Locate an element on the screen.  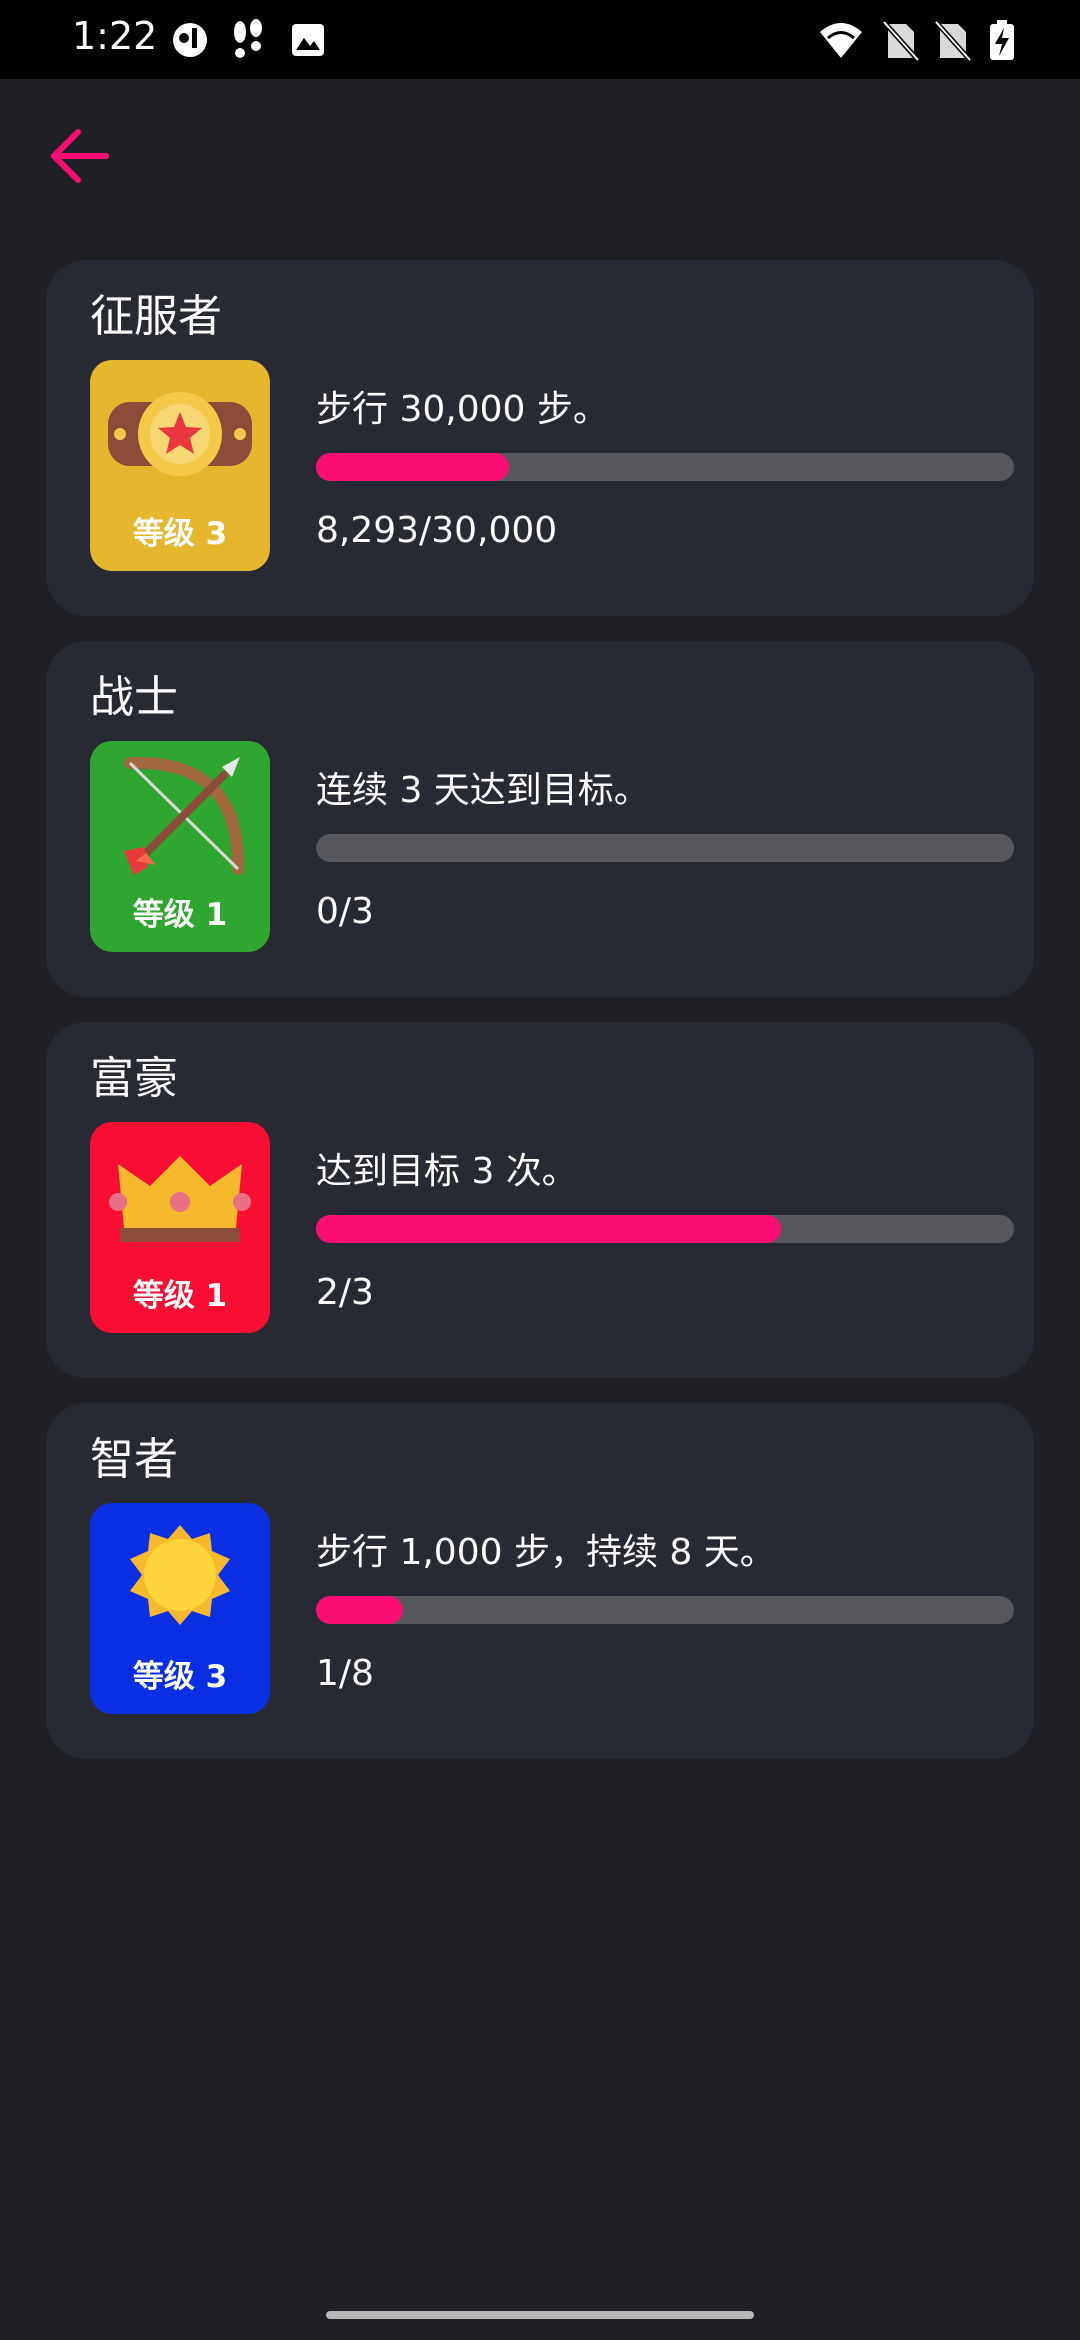
achievement-description: 达到目标 3 次。 is located at coordinates (447, 1171).